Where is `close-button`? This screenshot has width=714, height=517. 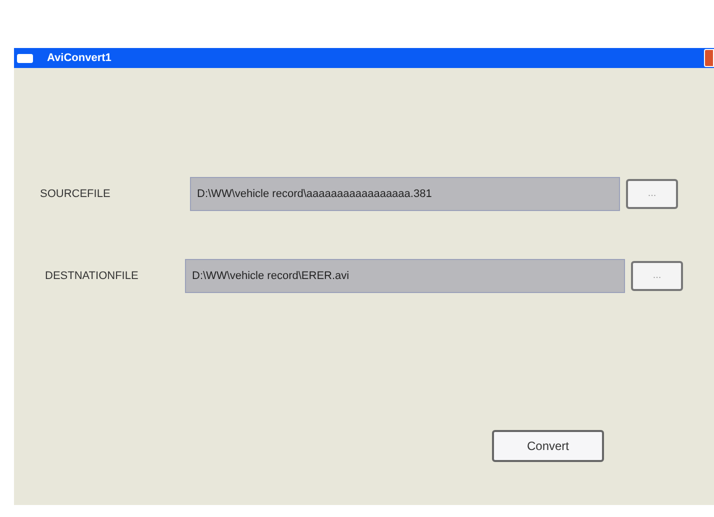
close-button is located at coordinates (709, 58).